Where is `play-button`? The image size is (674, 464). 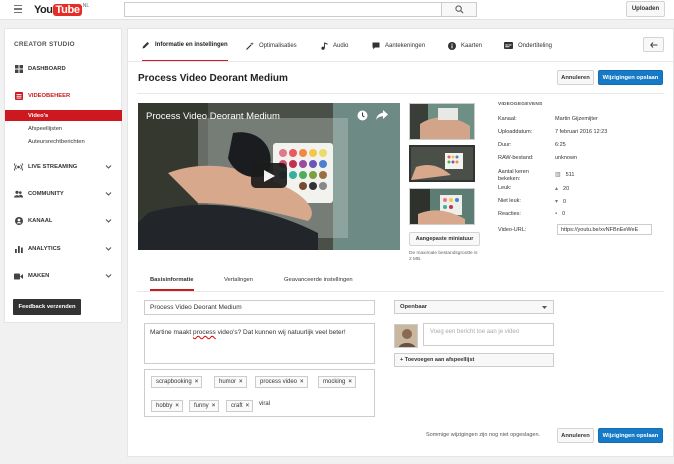 play-button is located at coordinates (269, 175).